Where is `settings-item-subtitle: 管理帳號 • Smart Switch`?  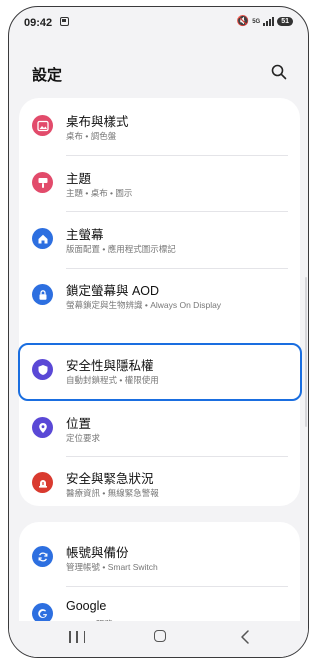
settings-item-subtitle: 管理帳號 • Smart Switch is located at coordinates (112, 567).